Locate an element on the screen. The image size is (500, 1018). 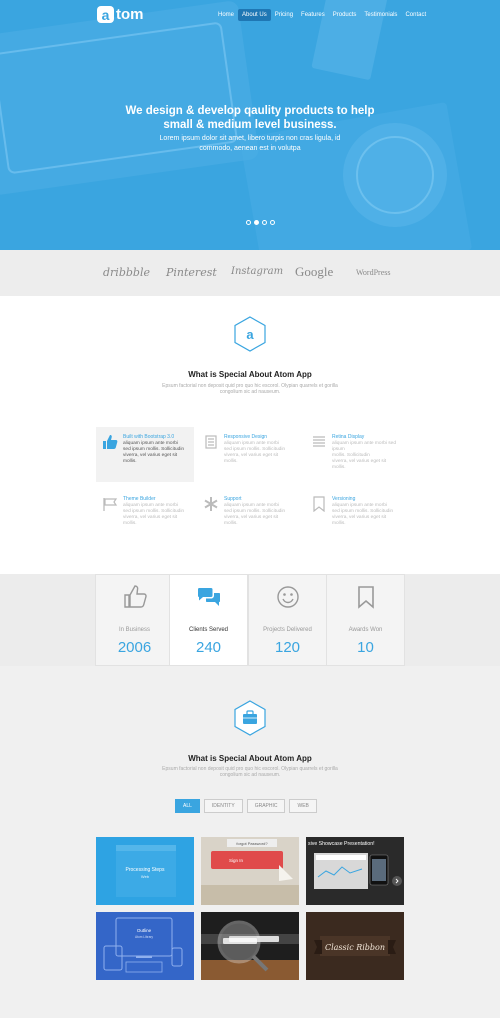
portfolio-tile-outline: Outline Atom Library is located at coordinates (145, 946).